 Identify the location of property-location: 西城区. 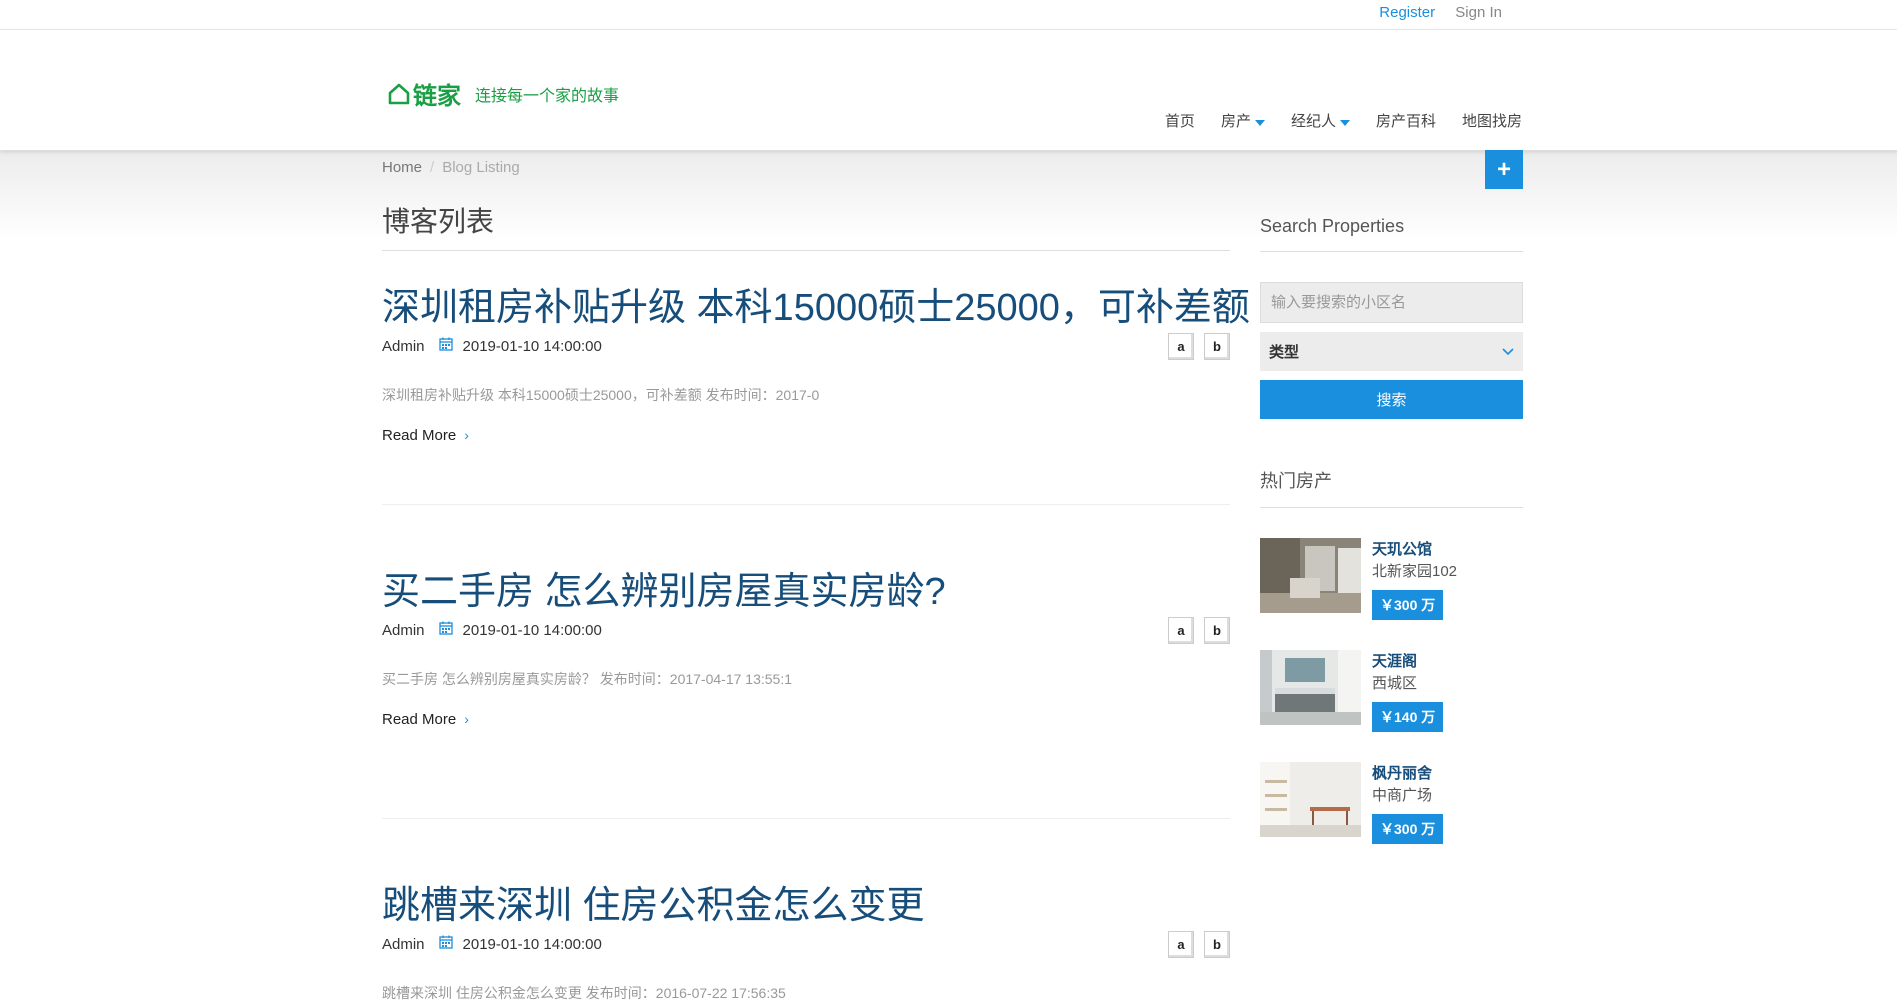
(1395, 683).